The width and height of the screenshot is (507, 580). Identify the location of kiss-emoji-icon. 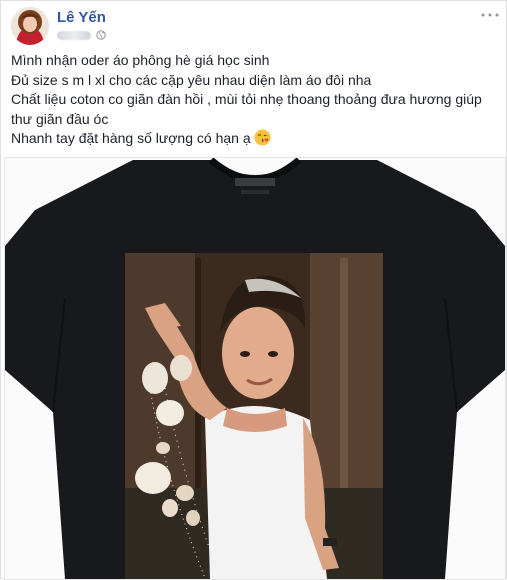
(262, 137).